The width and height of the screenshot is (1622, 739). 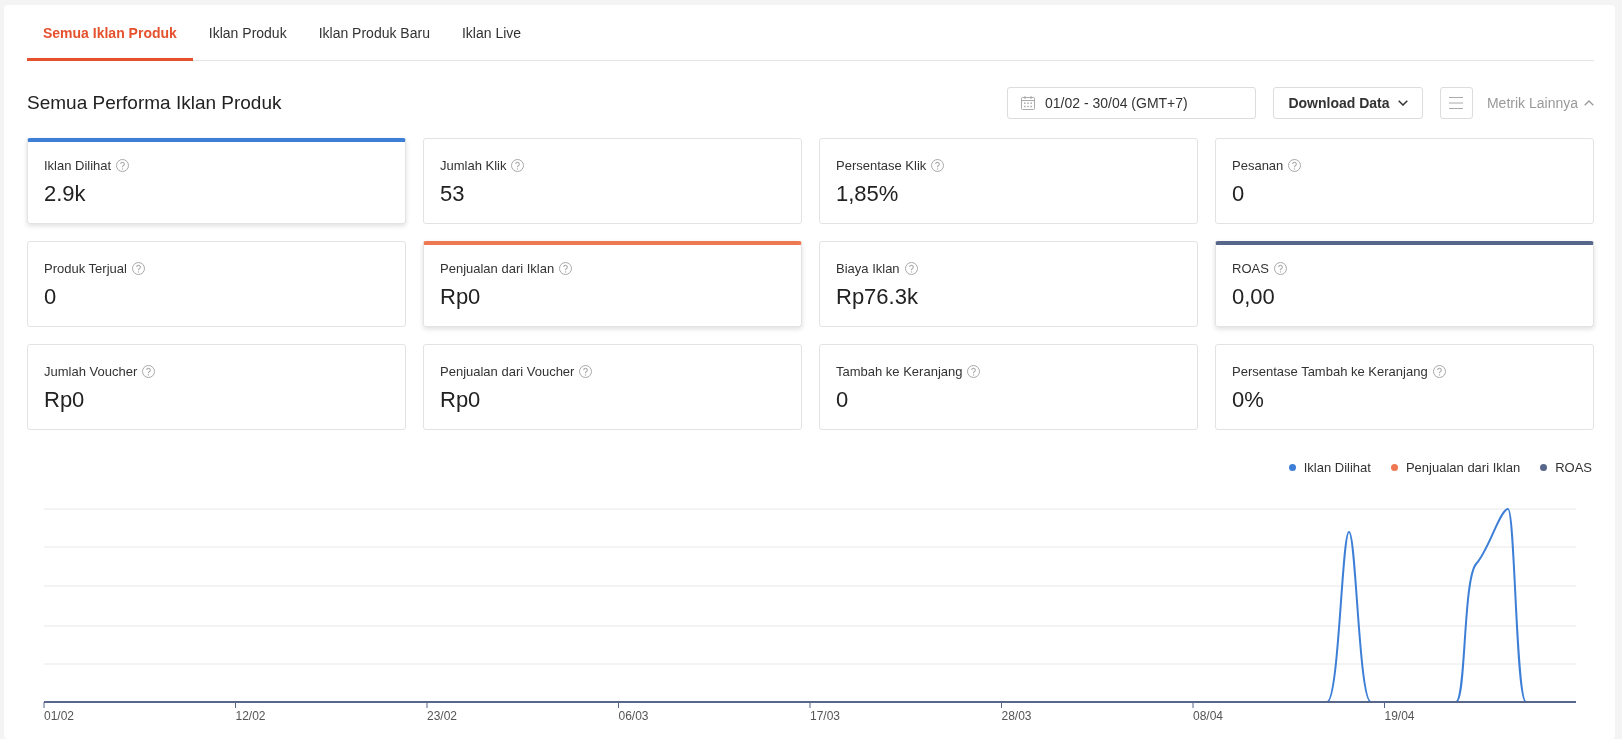 I want to click on metric-label: Tambah ke Keranjang, so click(x=899, y=371).